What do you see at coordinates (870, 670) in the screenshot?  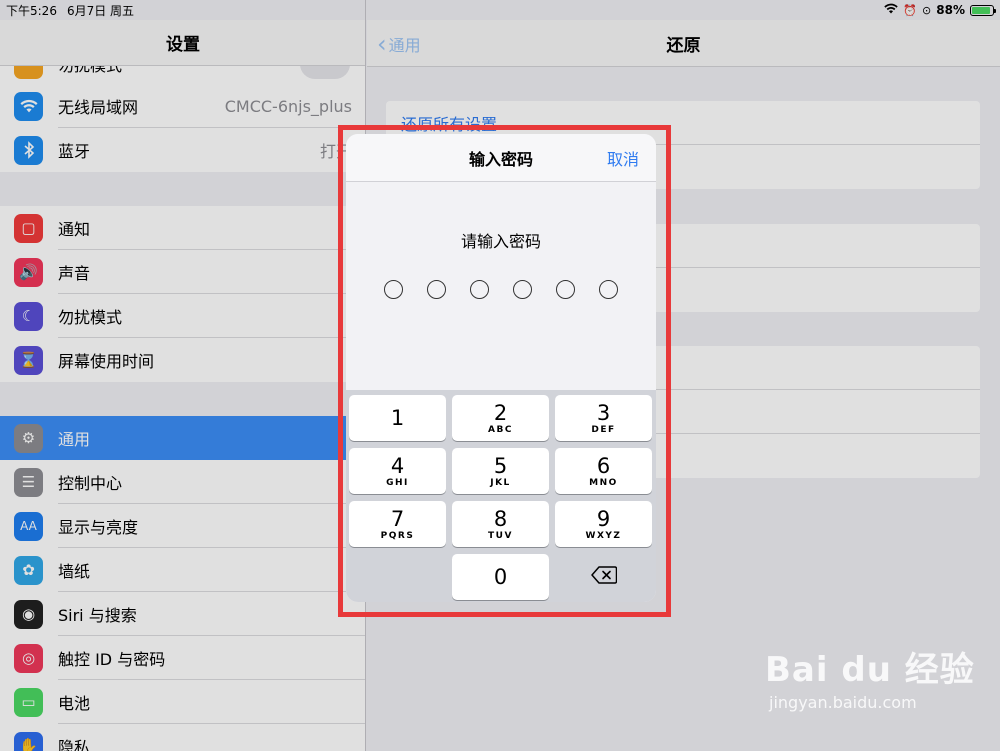 I see `watermark-logo: Bai du 经验` at bounding box center [870, 670].